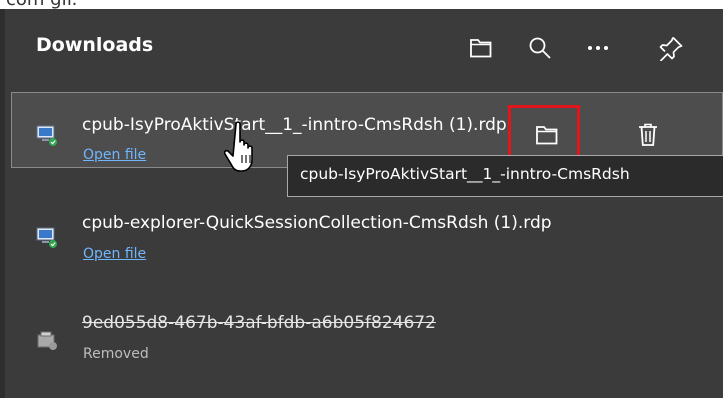  Describe the element at coordinates (259, 323) in the screenshot. I see `download-file-name: 9ed055d8-467b-43af-bfdb-a6b05f824672` at that location.